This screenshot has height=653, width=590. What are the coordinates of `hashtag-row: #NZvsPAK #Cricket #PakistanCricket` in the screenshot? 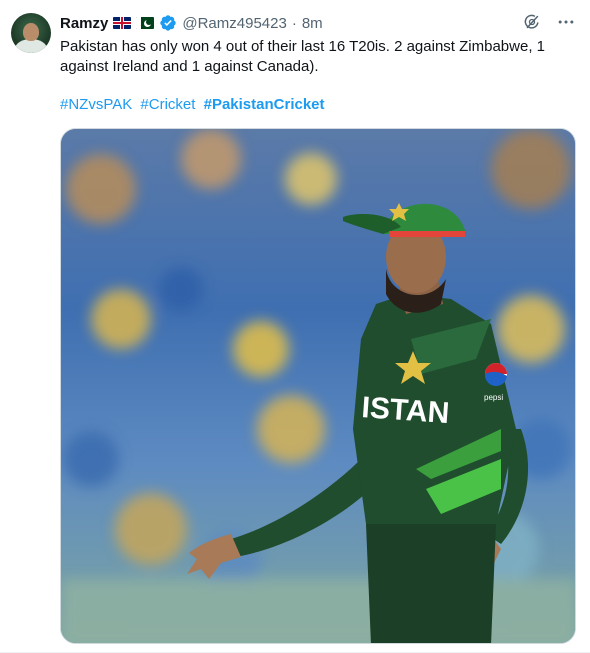 It's located at (194, 105).